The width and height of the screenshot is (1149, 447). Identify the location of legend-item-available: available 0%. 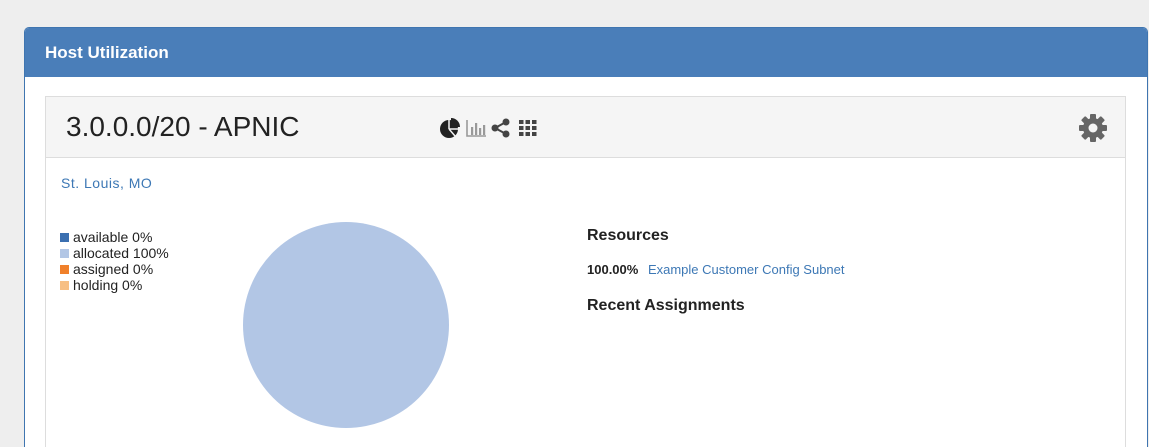
(114, 237).